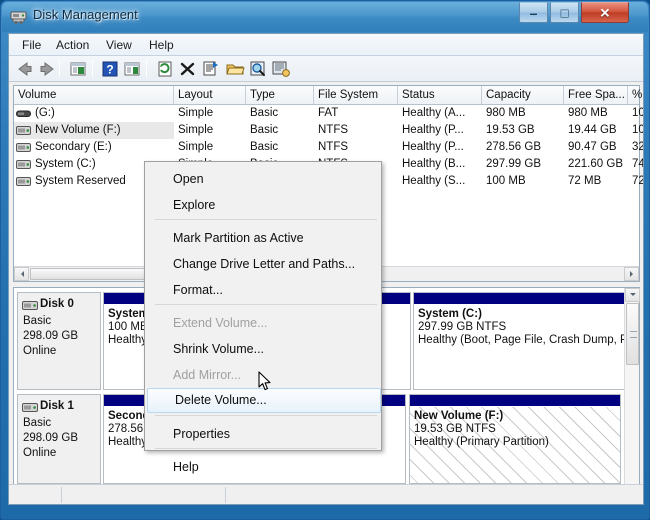 This screenshot has height=520, width=650. I want to click on volume-percent-free: 72 %, so click(638, 181).